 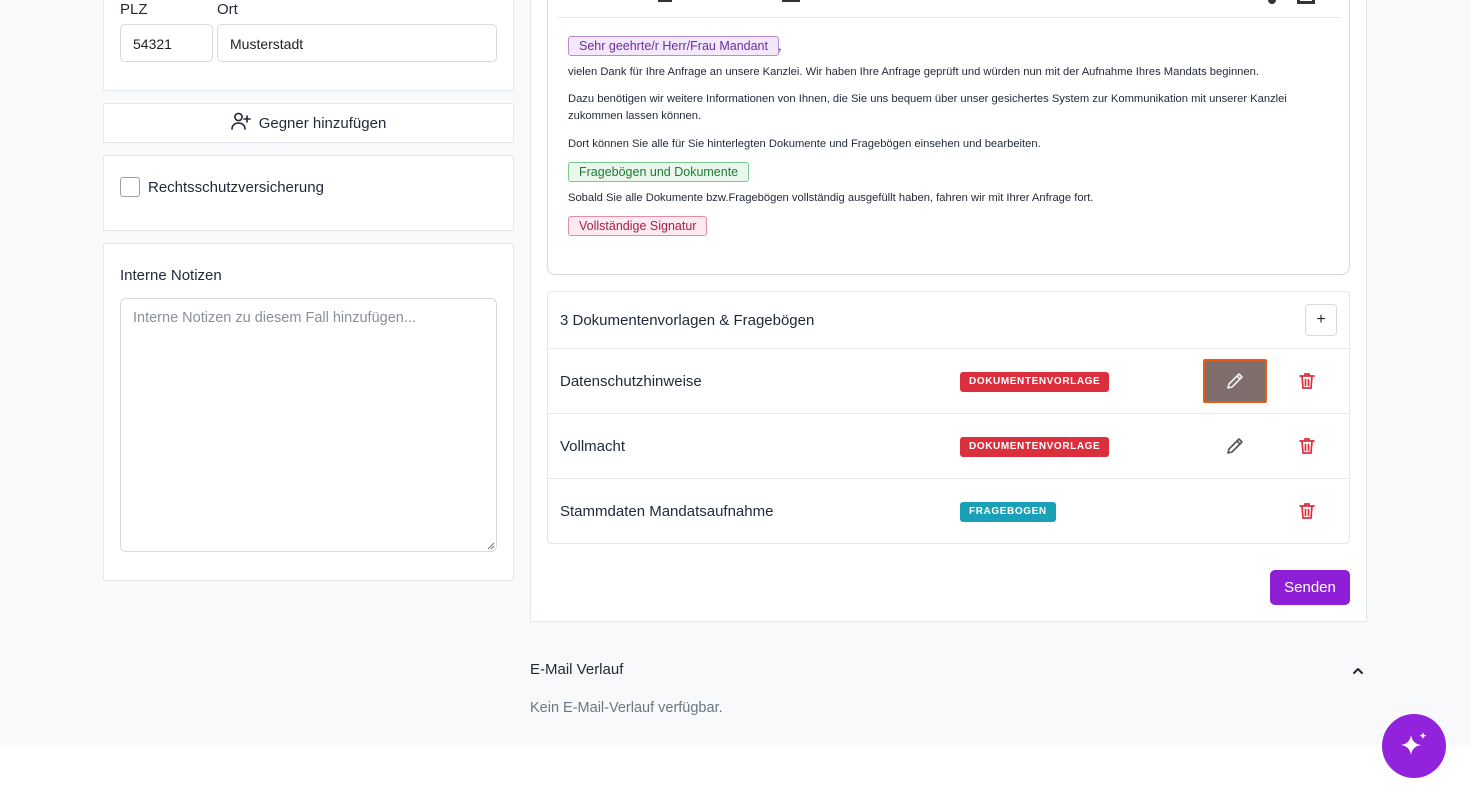 I want to click on email-history-title: E-Mail Verlauf, so click(x=577, y=669).